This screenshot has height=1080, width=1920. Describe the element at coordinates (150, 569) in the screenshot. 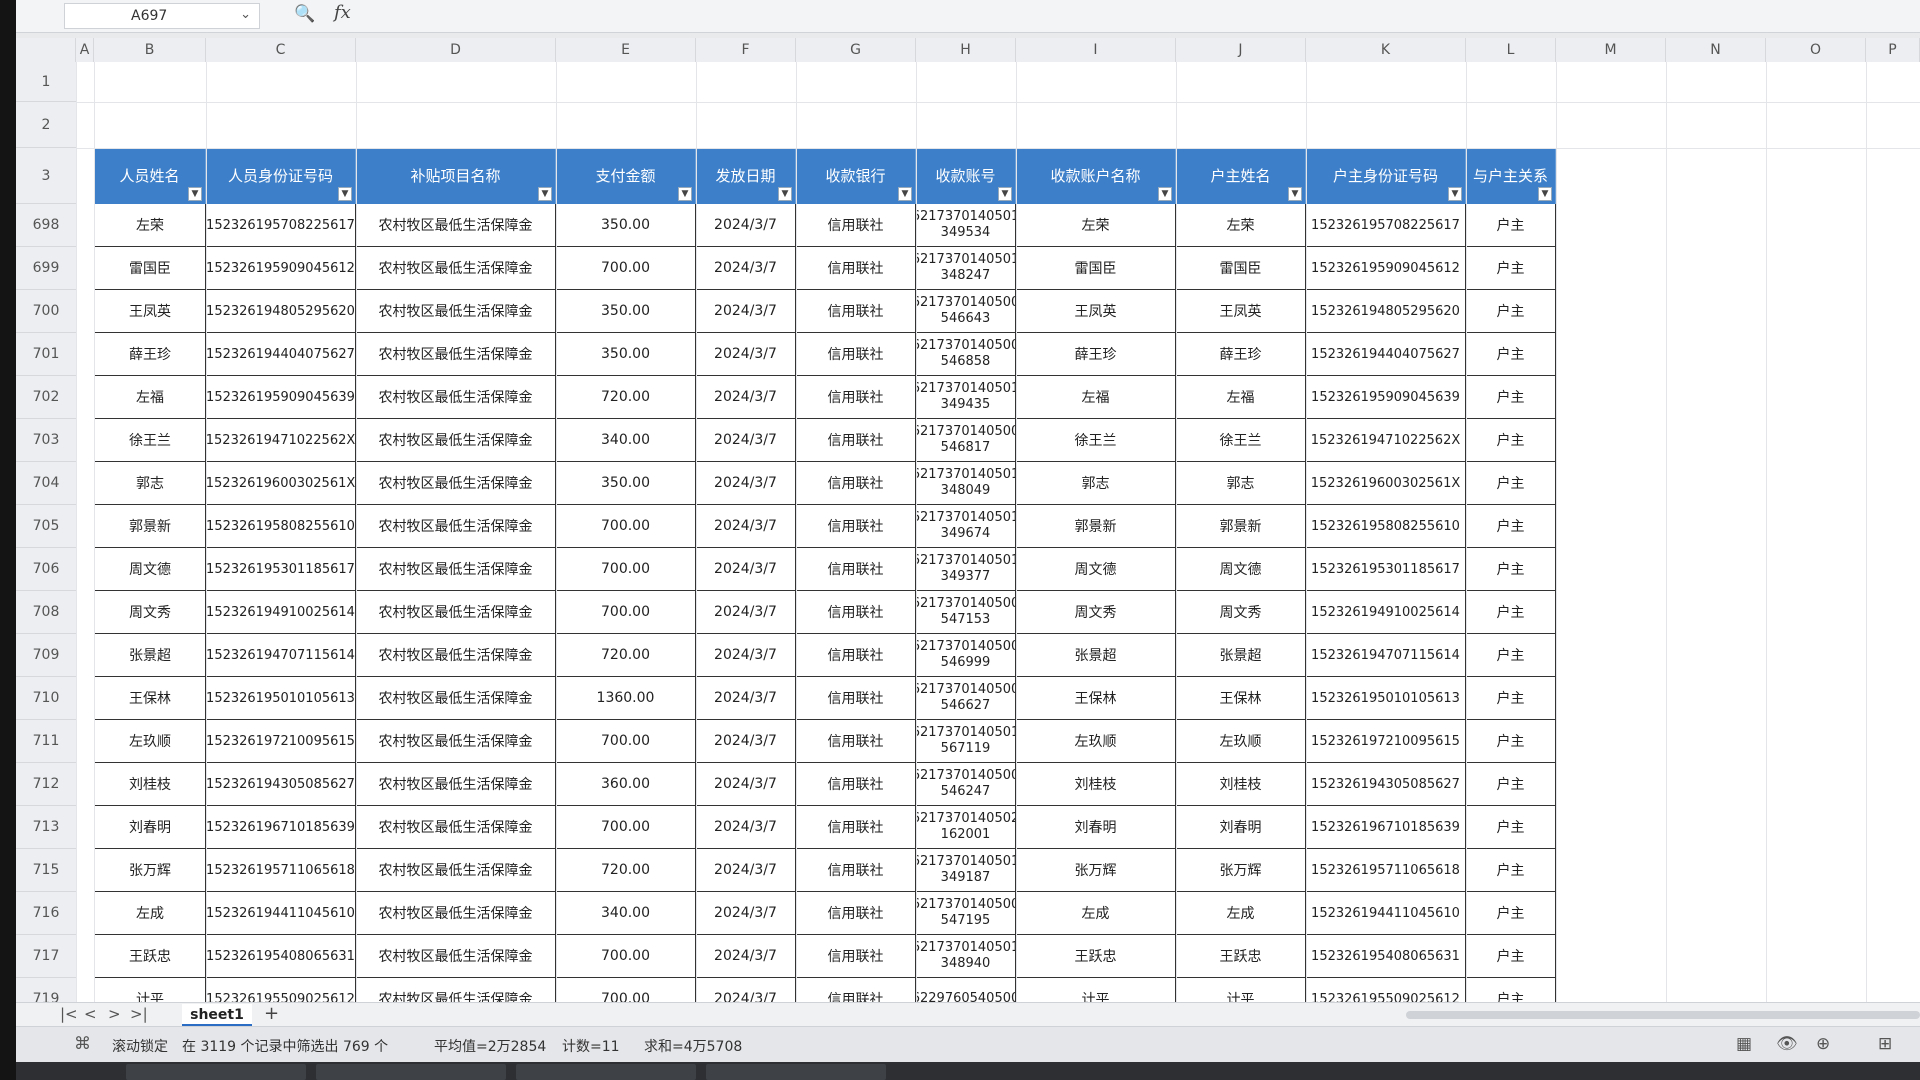

I see `person-name-cell: 周文德` at that location.